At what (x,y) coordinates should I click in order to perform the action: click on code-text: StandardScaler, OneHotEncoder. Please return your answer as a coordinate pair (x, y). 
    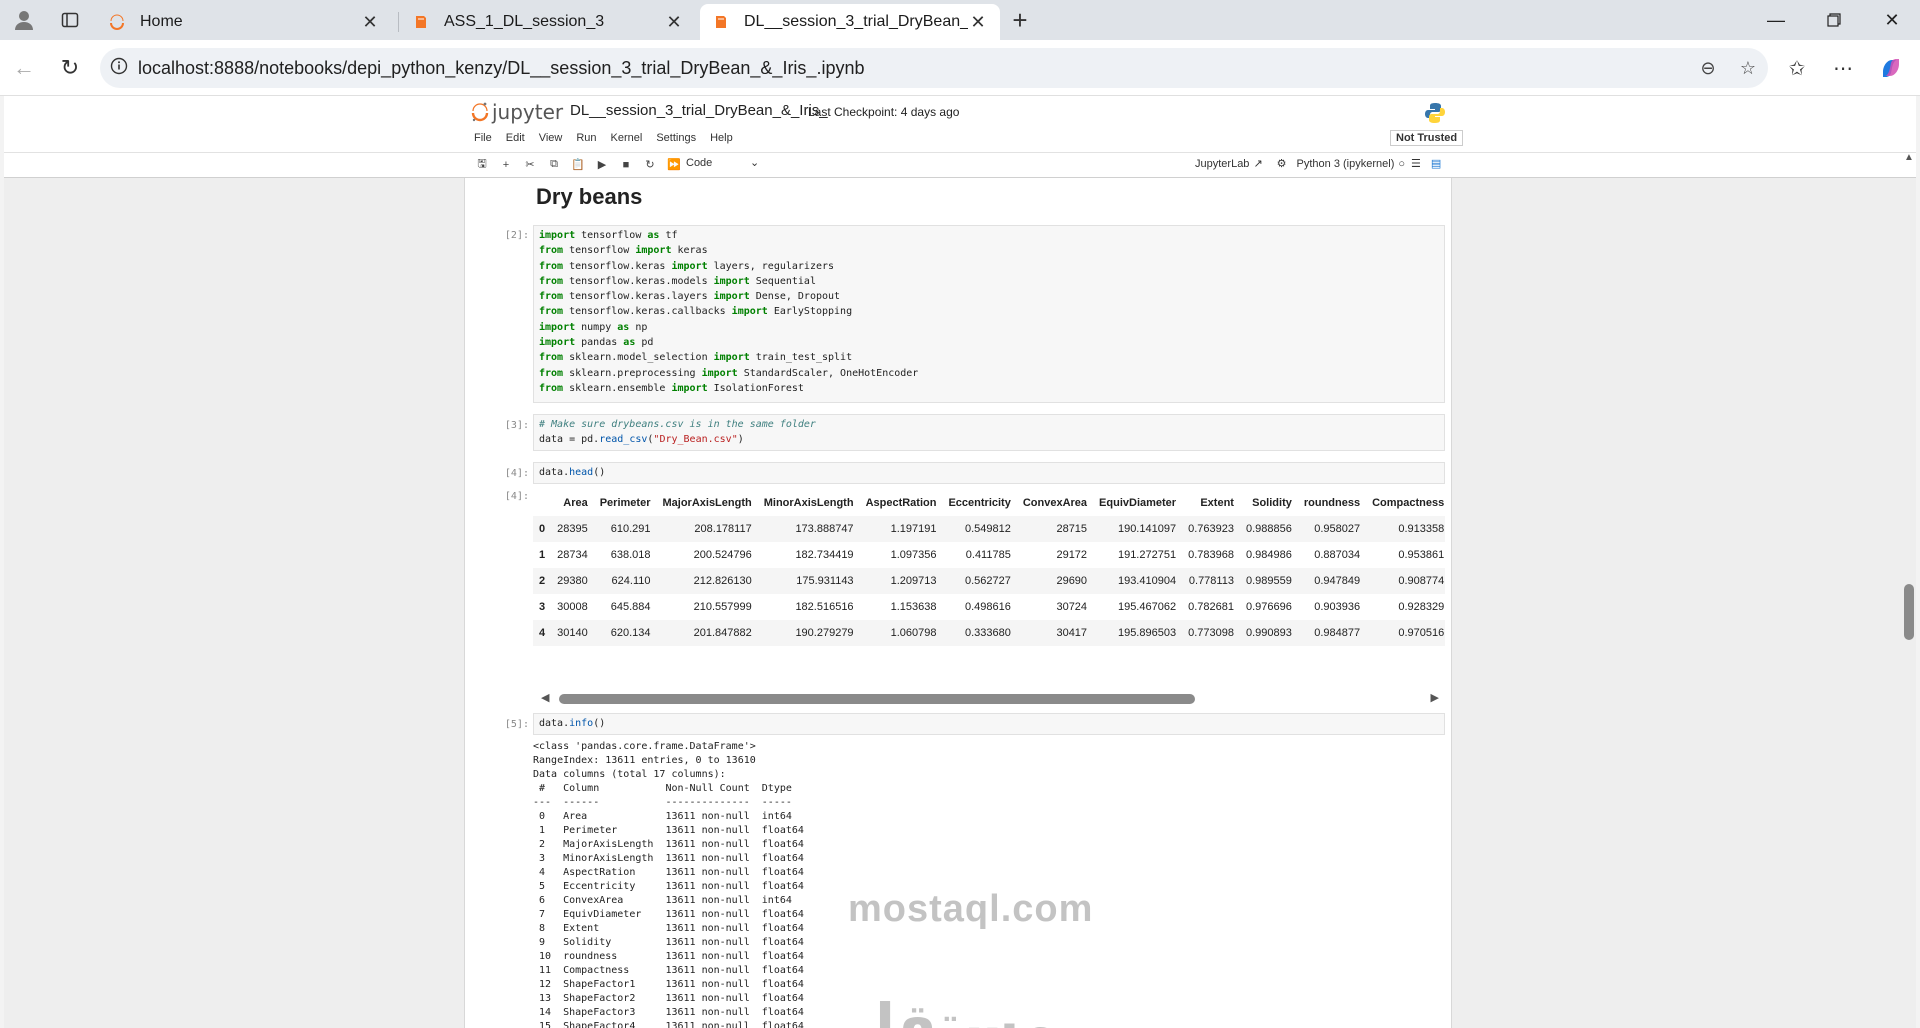
    Looking at the image, I should click on (828, 373).